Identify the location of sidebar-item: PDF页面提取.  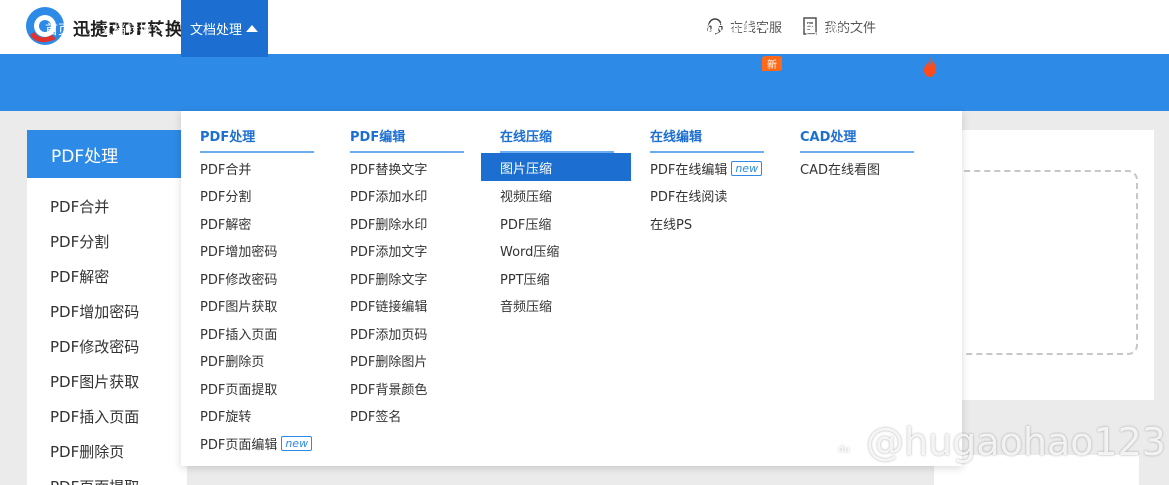
(94, 480).